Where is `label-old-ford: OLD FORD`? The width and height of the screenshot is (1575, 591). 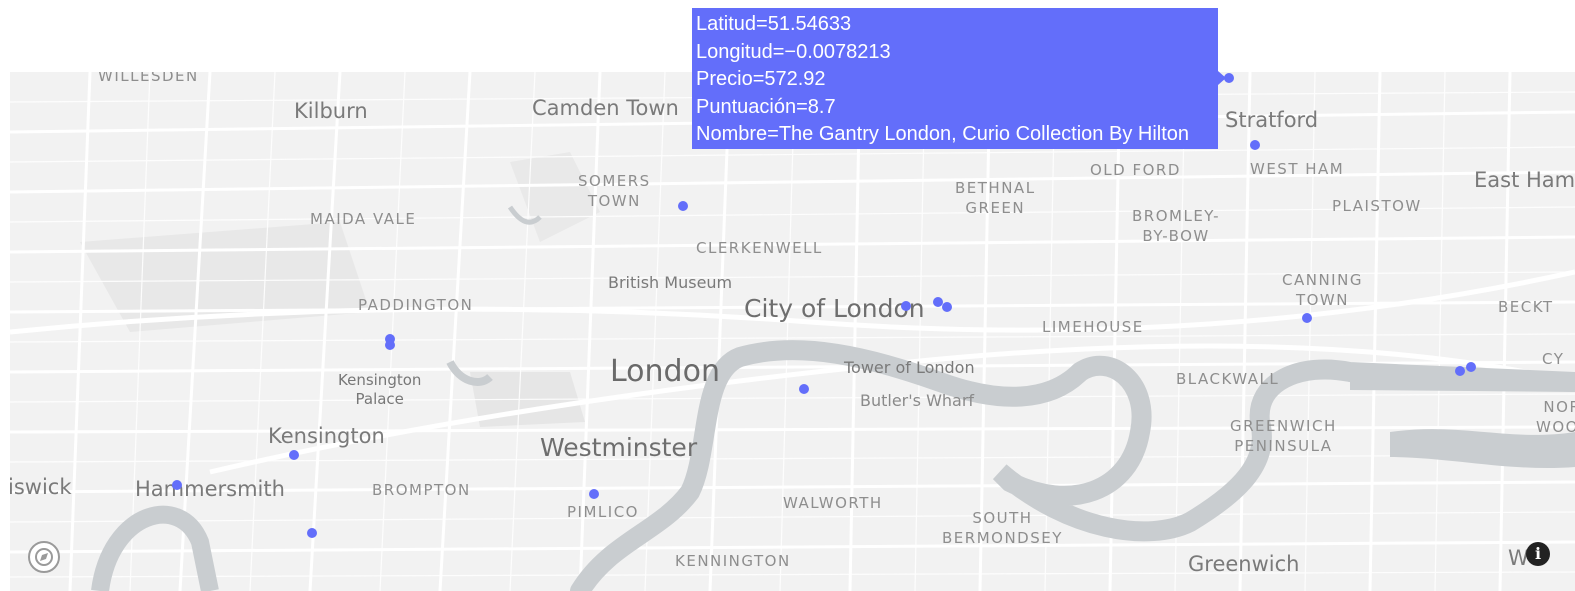
label-old-ford: OLD FORD is located at coordinates (1135, 170).